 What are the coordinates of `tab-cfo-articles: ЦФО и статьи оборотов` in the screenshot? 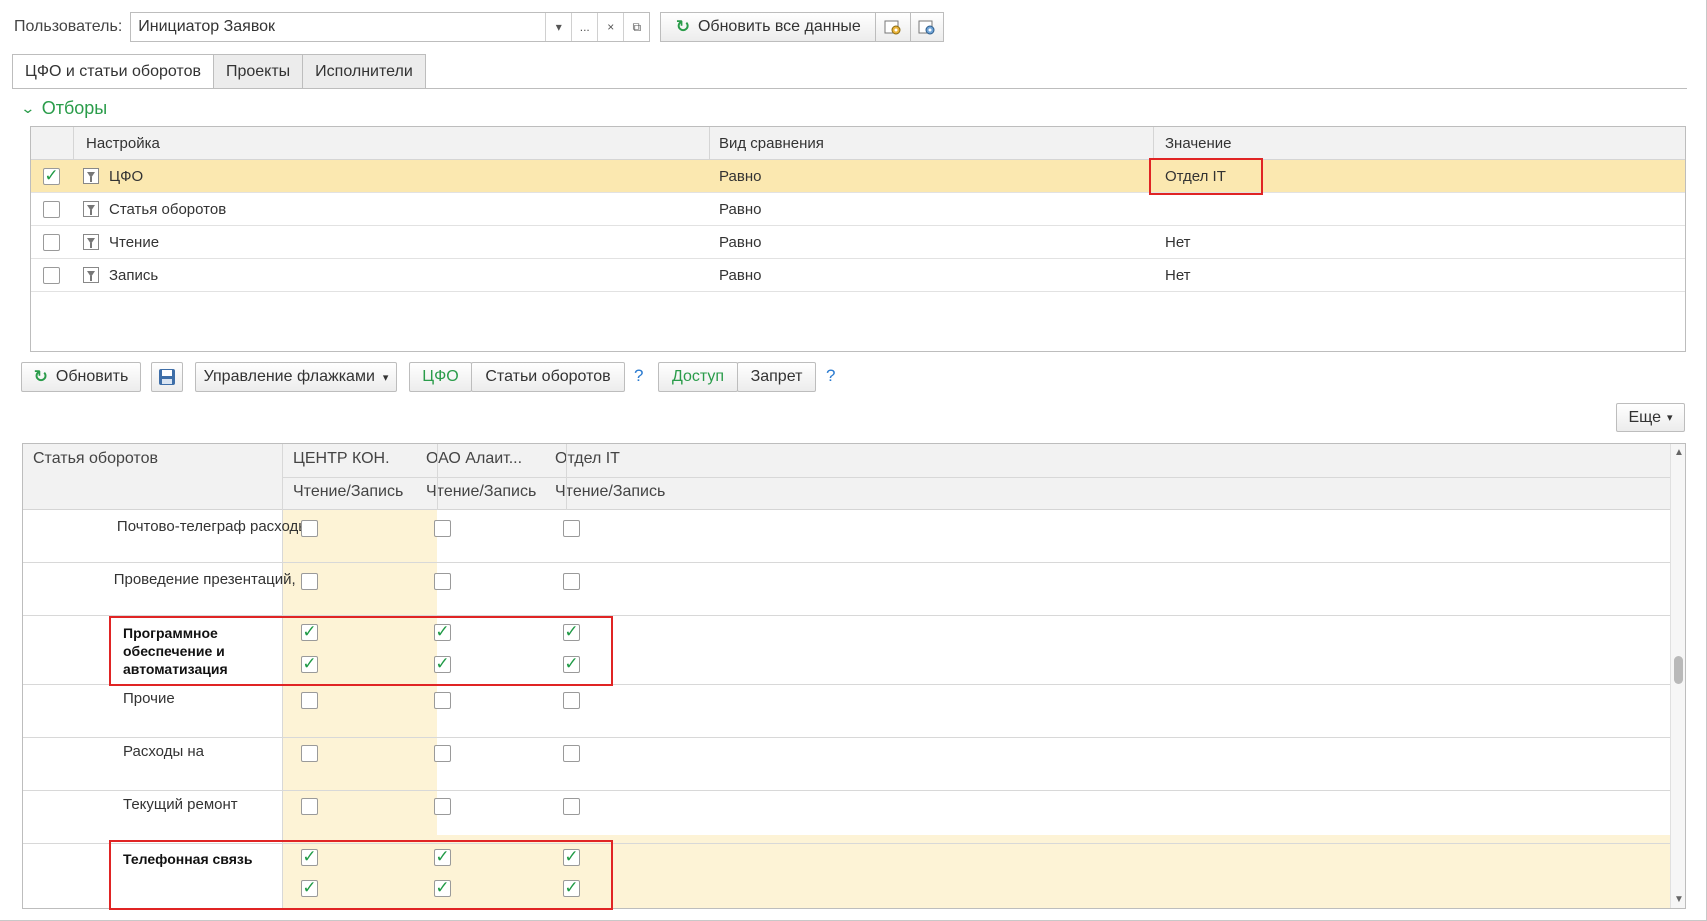 It's located at (113, 71).